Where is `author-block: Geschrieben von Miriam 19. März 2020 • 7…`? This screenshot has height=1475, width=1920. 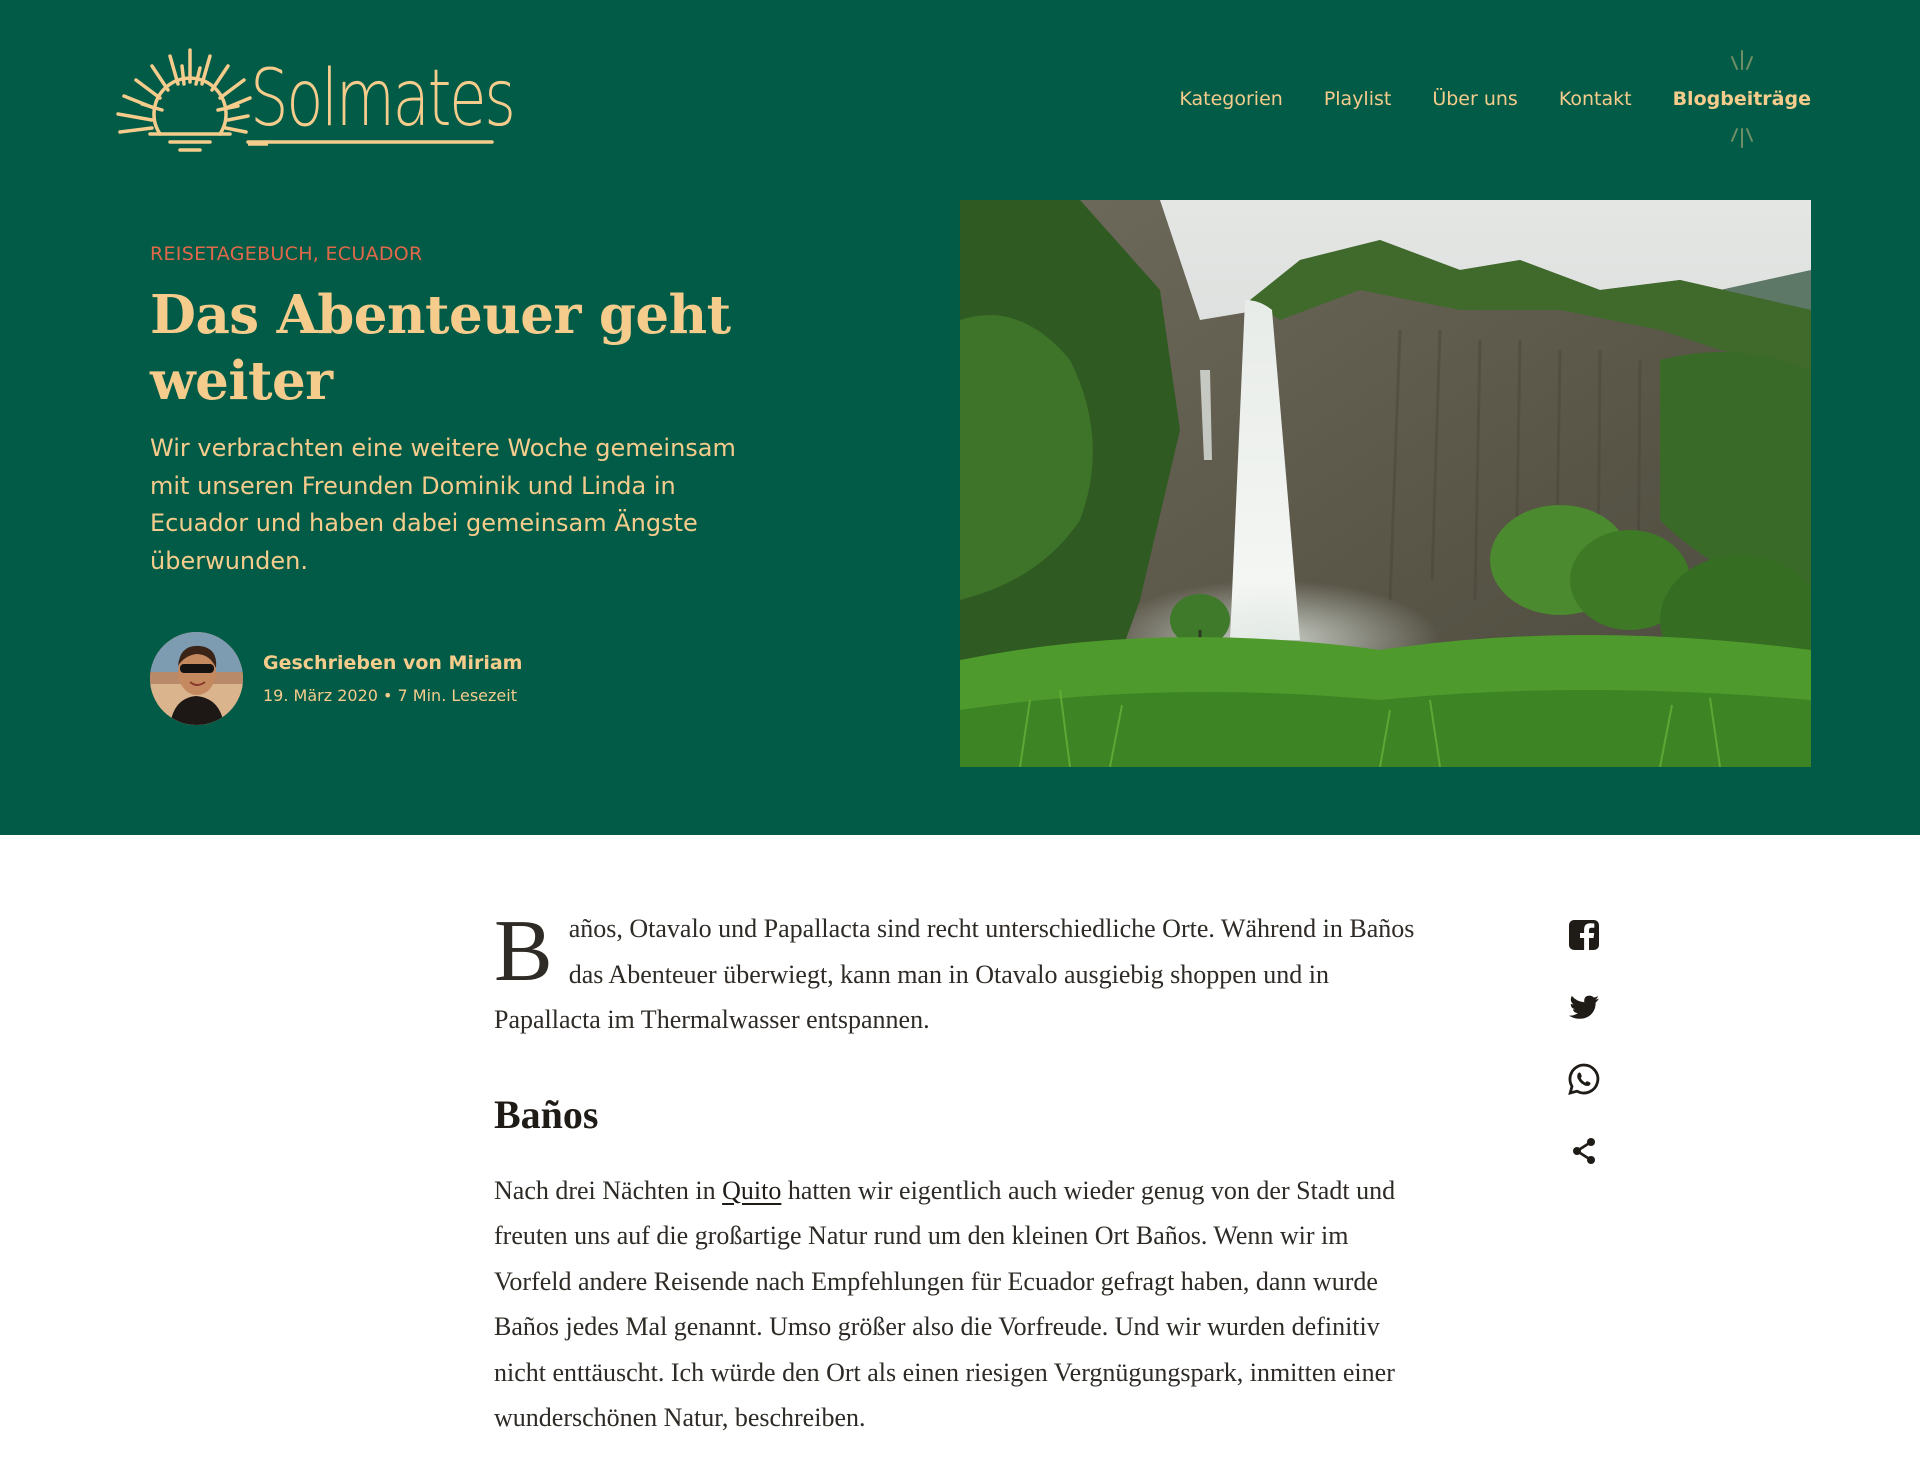
author-block: Geschrieben von Miriam 19. März 2020 • 7… is located at coordinates (336, 678).